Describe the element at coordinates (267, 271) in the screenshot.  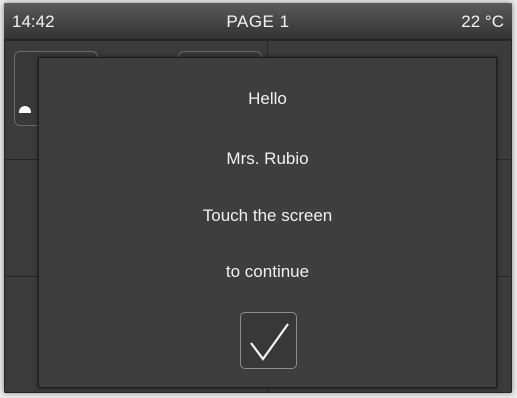
I see `instruction-text-line2: to continue` at that location.